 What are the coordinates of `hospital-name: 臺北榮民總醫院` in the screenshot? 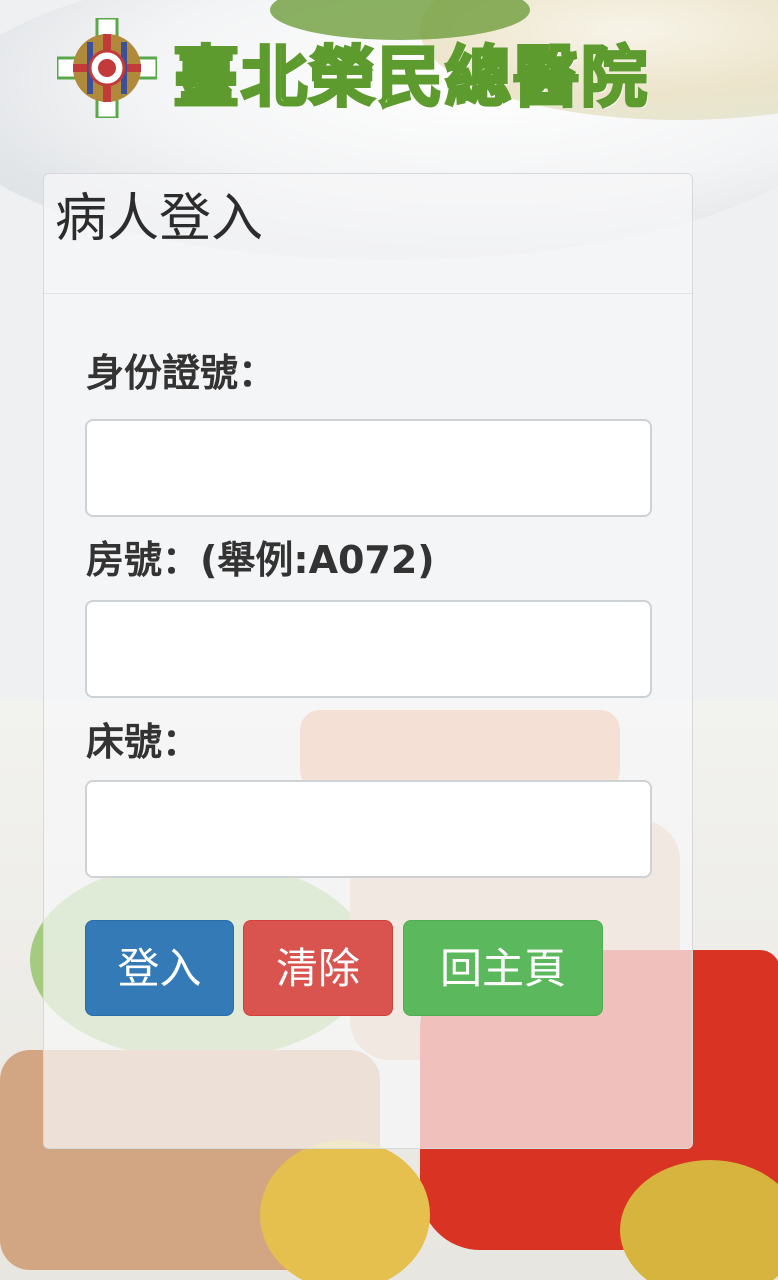 It's located at (410, 77).